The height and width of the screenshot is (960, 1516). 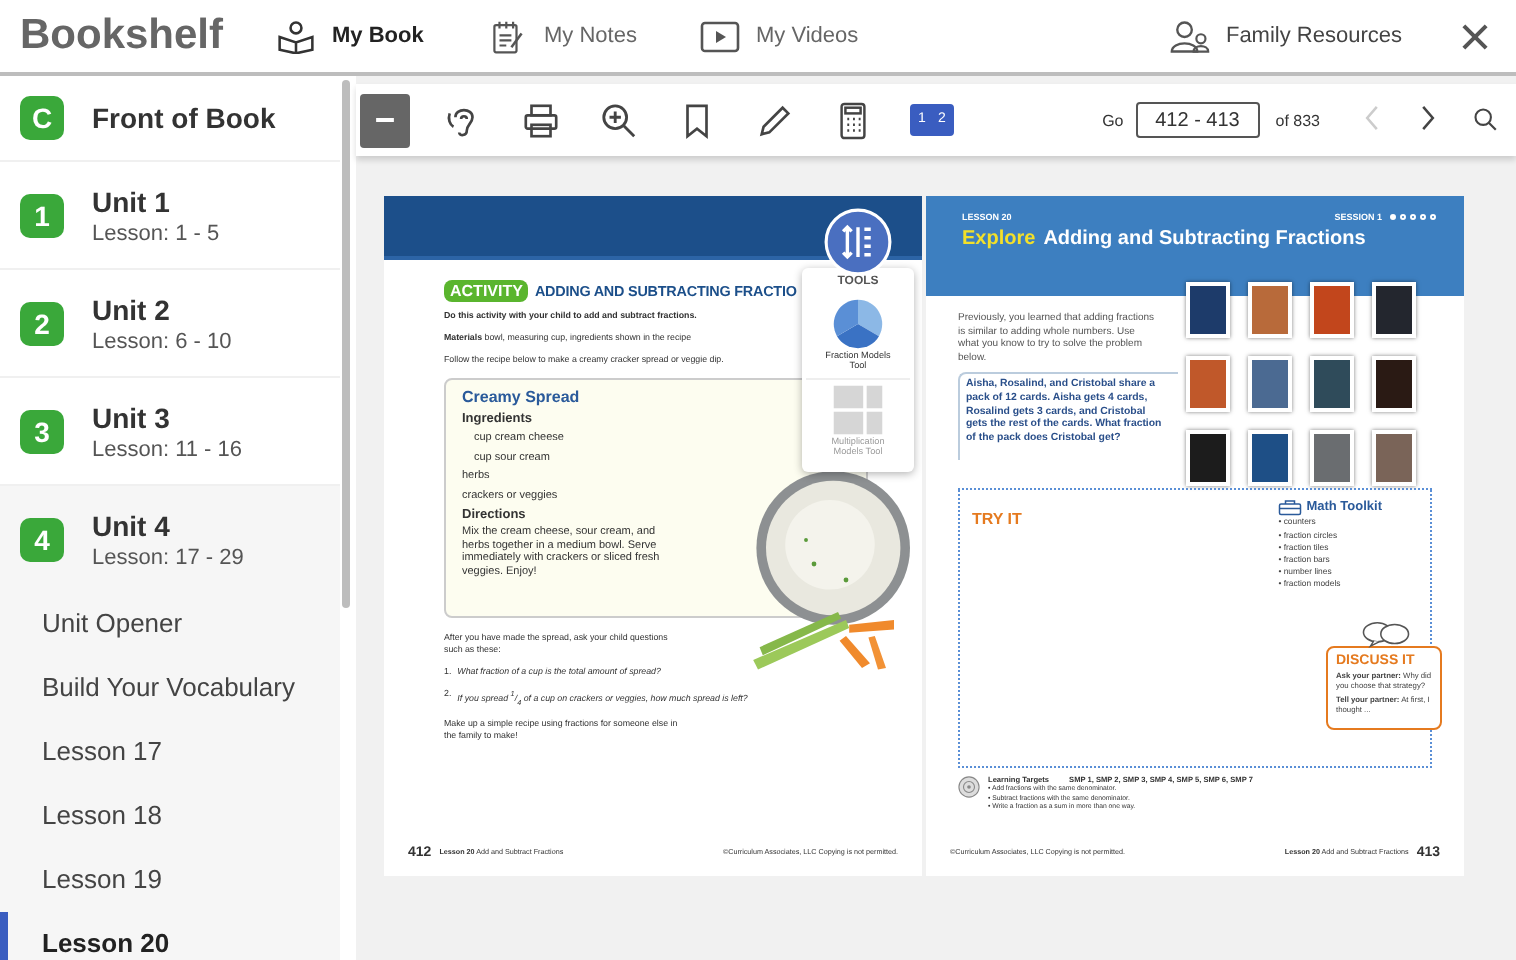 I want to click on recipe-title: Creamy Spread, so click(x=521, y=397).